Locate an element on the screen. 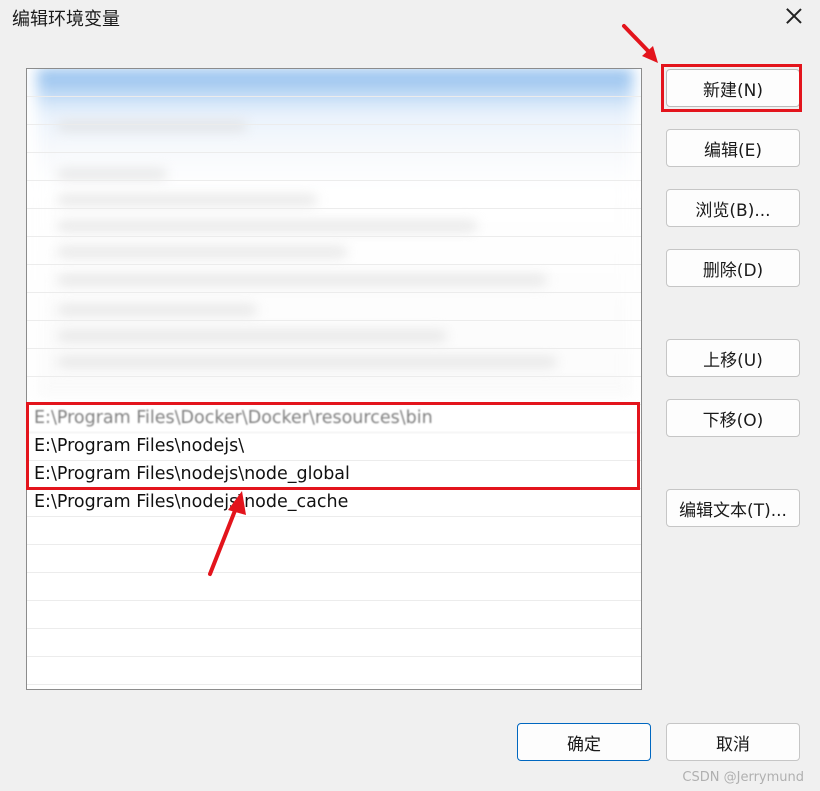 Image resolution: width=820 pixels, height=791 pixels. dialog-title: 编辑环境变量 is located at coordinates (66, 19).